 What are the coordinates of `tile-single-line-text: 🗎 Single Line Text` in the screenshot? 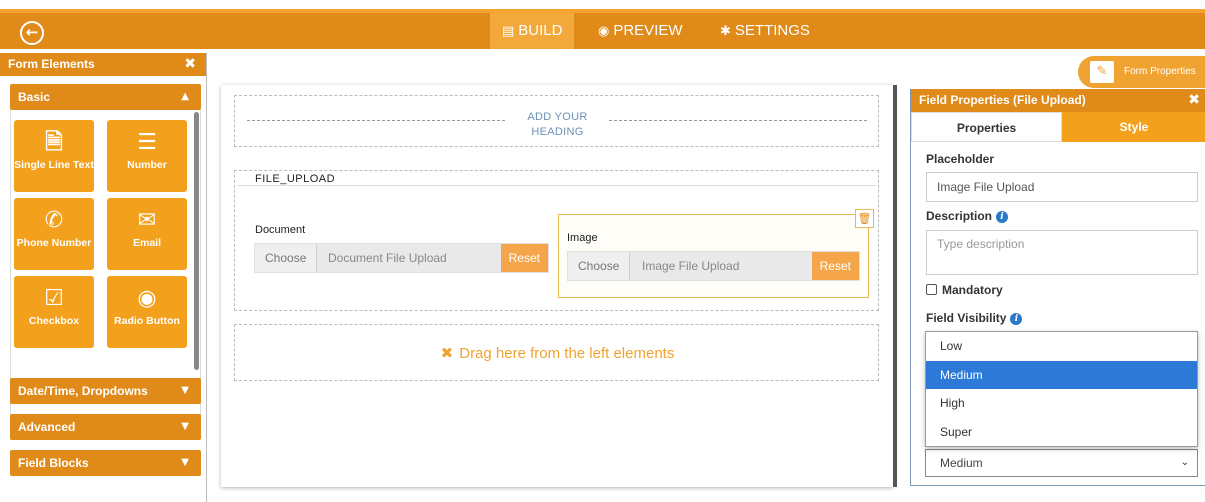 It's located at (54, 156).